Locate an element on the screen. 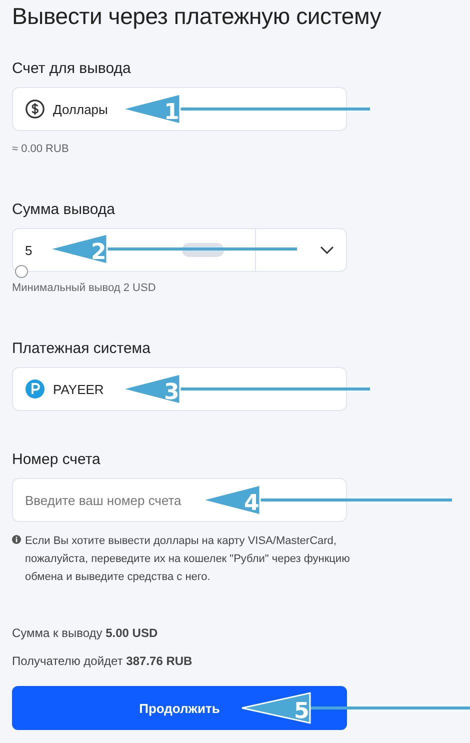 This screenshot has height=743, width=470. converted-amount: ≈ 0.00 RUB is located at coordinates (41, 149).